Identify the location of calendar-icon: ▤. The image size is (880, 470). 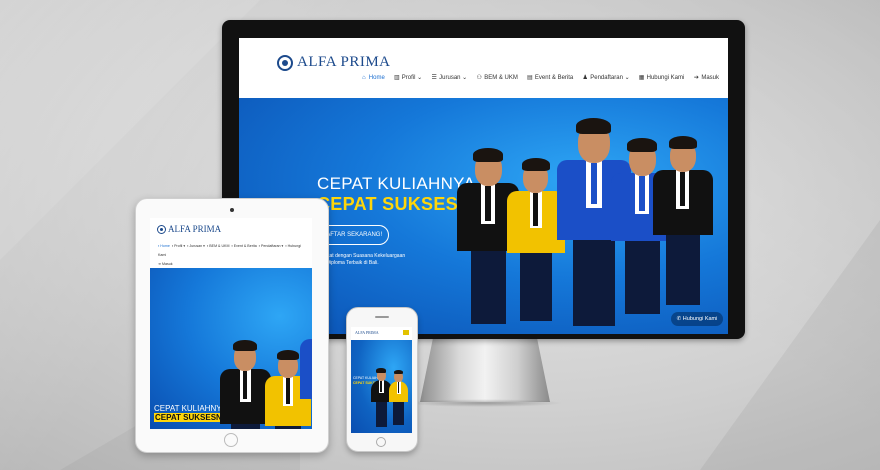
(530, 77).